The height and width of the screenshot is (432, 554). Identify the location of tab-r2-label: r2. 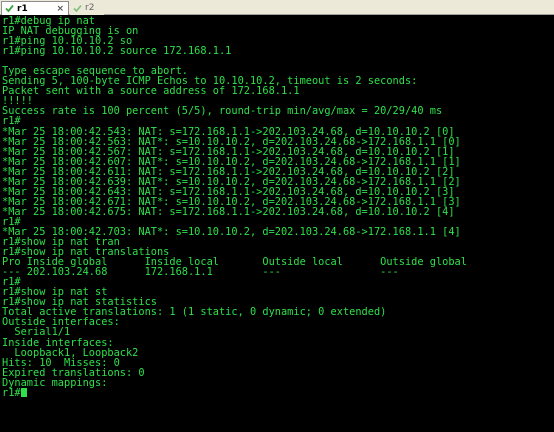
(90, 8).